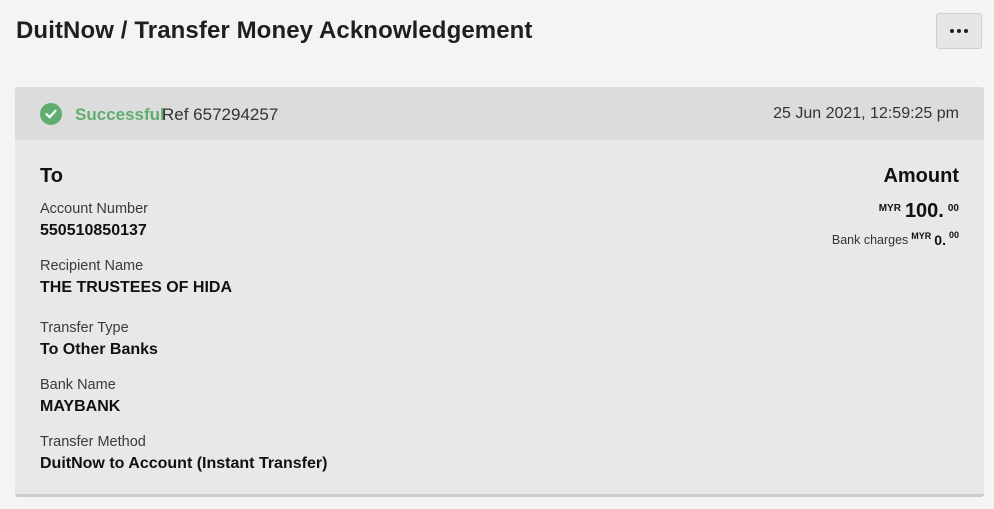 The width and height of the screenshot is (994, 509). Describe the element at coordinates (84, 328) in the screenshot. I see `transfer-type-label: Transfer Type` at that location.